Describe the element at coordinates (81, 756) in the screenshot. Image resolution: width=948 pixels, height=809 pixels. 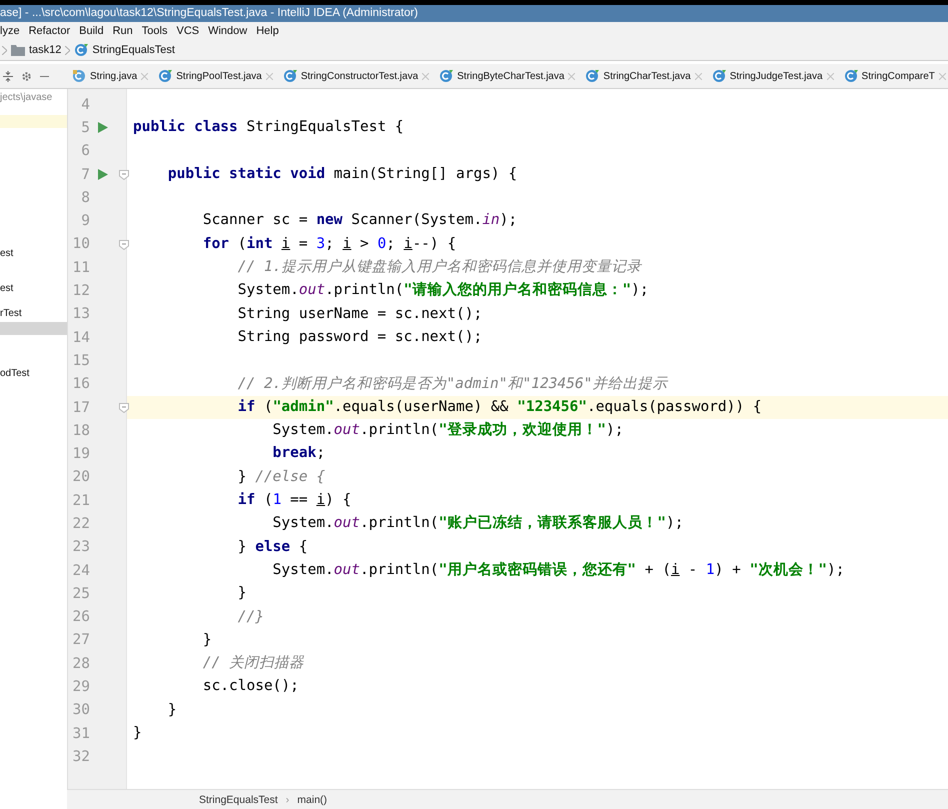
I see `line-number: 32` at that location.